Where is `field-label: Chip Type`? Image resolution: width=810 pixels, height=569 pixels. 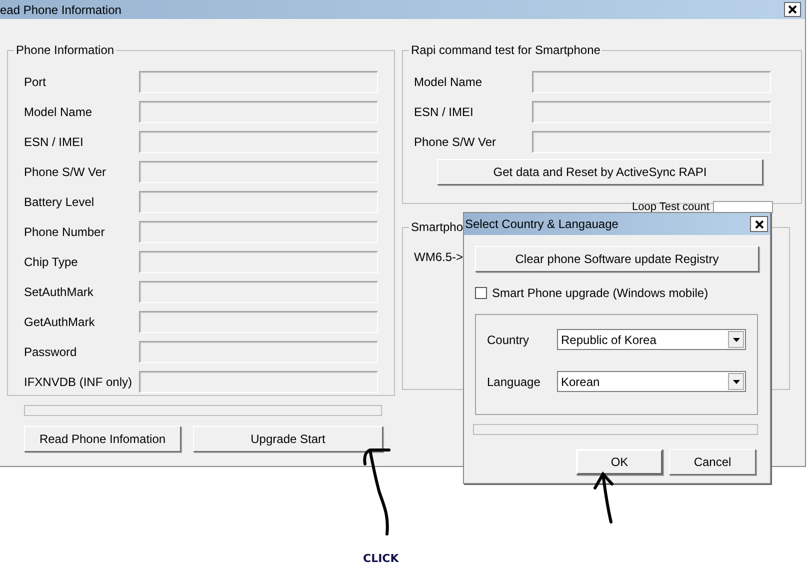 field-label: Chip Type is located at coordinates (51, 262).